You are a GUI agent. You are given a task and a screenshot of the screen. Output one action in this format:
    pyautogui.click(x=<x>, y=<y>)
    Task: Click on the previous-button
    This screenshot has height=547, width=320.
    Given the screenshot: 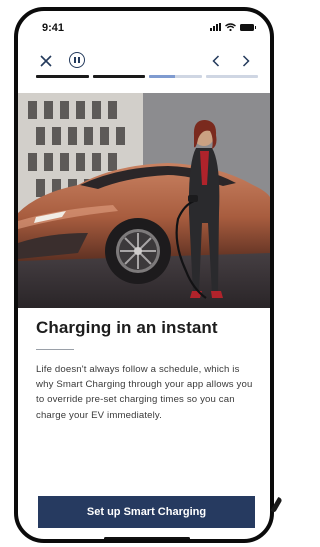 What is the action you would take?
    pyautogui.click(x=216, y=61)
    